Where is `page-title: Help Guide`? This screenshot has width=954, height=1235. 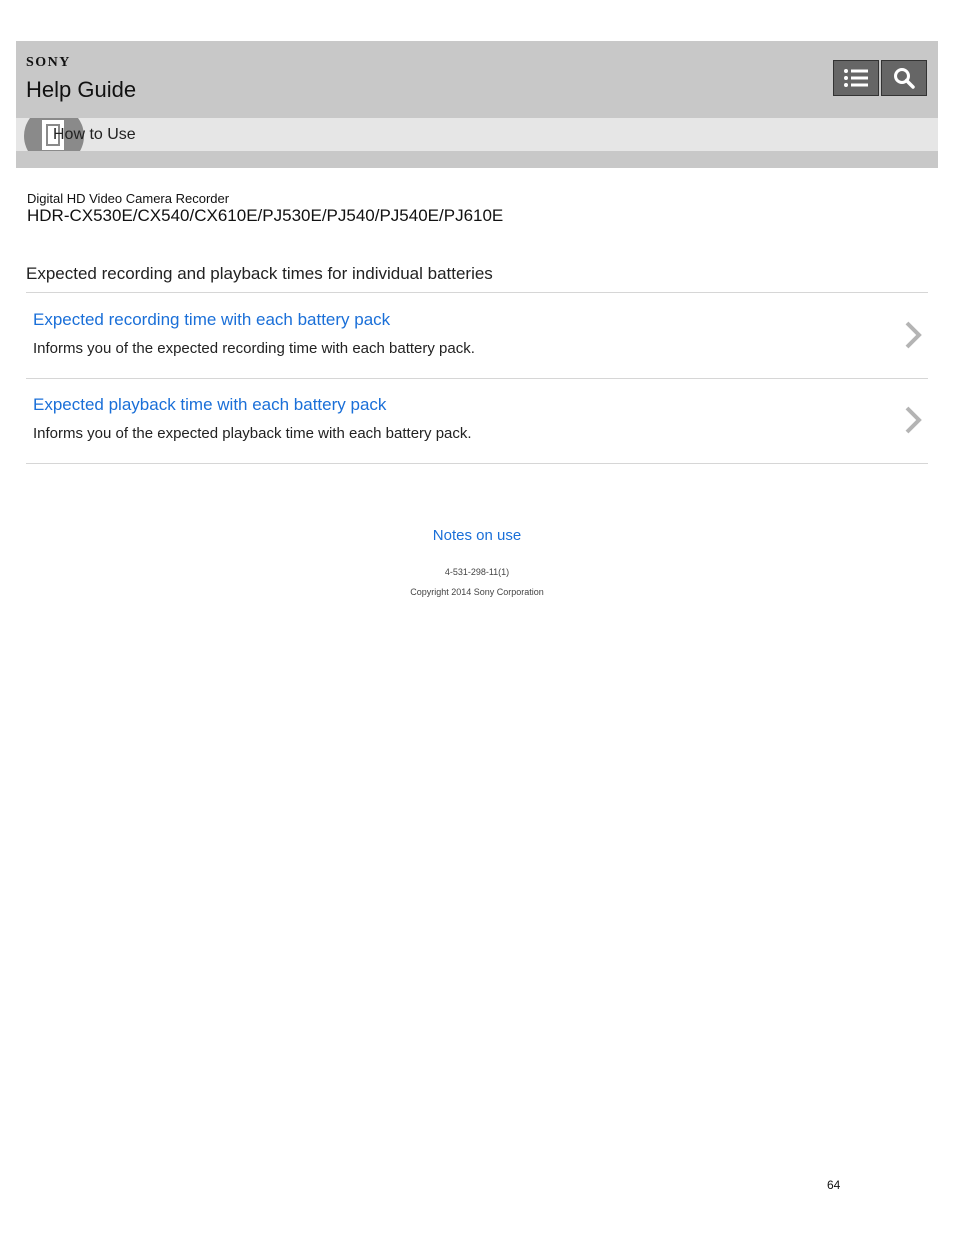 page-title: Help Guide is located at coordinates (81, 89).